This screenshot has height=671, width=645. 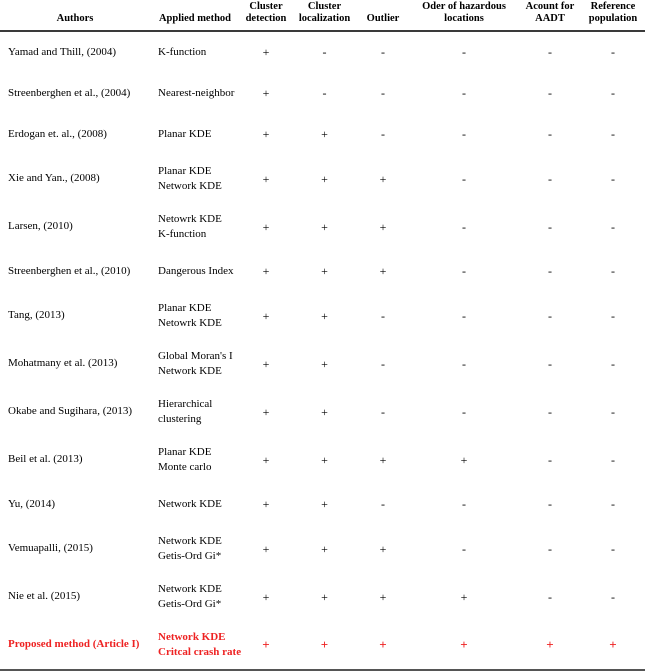 I want to click on column-header-aadt-line1: Acount for, so click(x=550, y=6).